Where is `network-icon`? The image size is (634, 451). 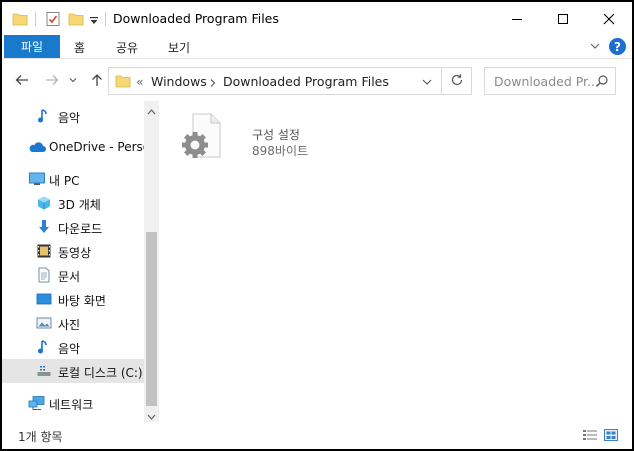 network-icon is located at coordinates (36, 403).